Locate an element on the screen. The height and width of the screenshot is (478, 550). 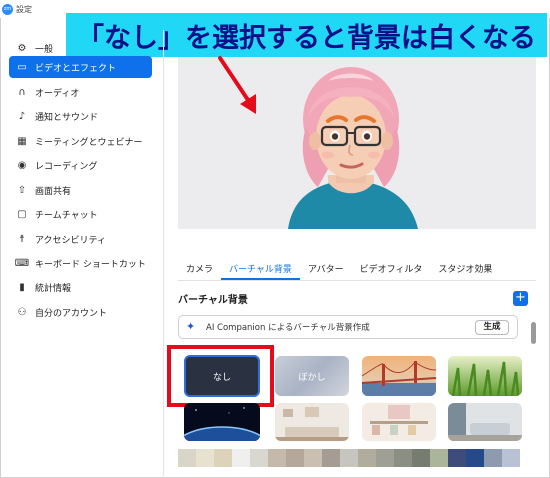
record-icon: ◉ is located at coordinates (22, 165).